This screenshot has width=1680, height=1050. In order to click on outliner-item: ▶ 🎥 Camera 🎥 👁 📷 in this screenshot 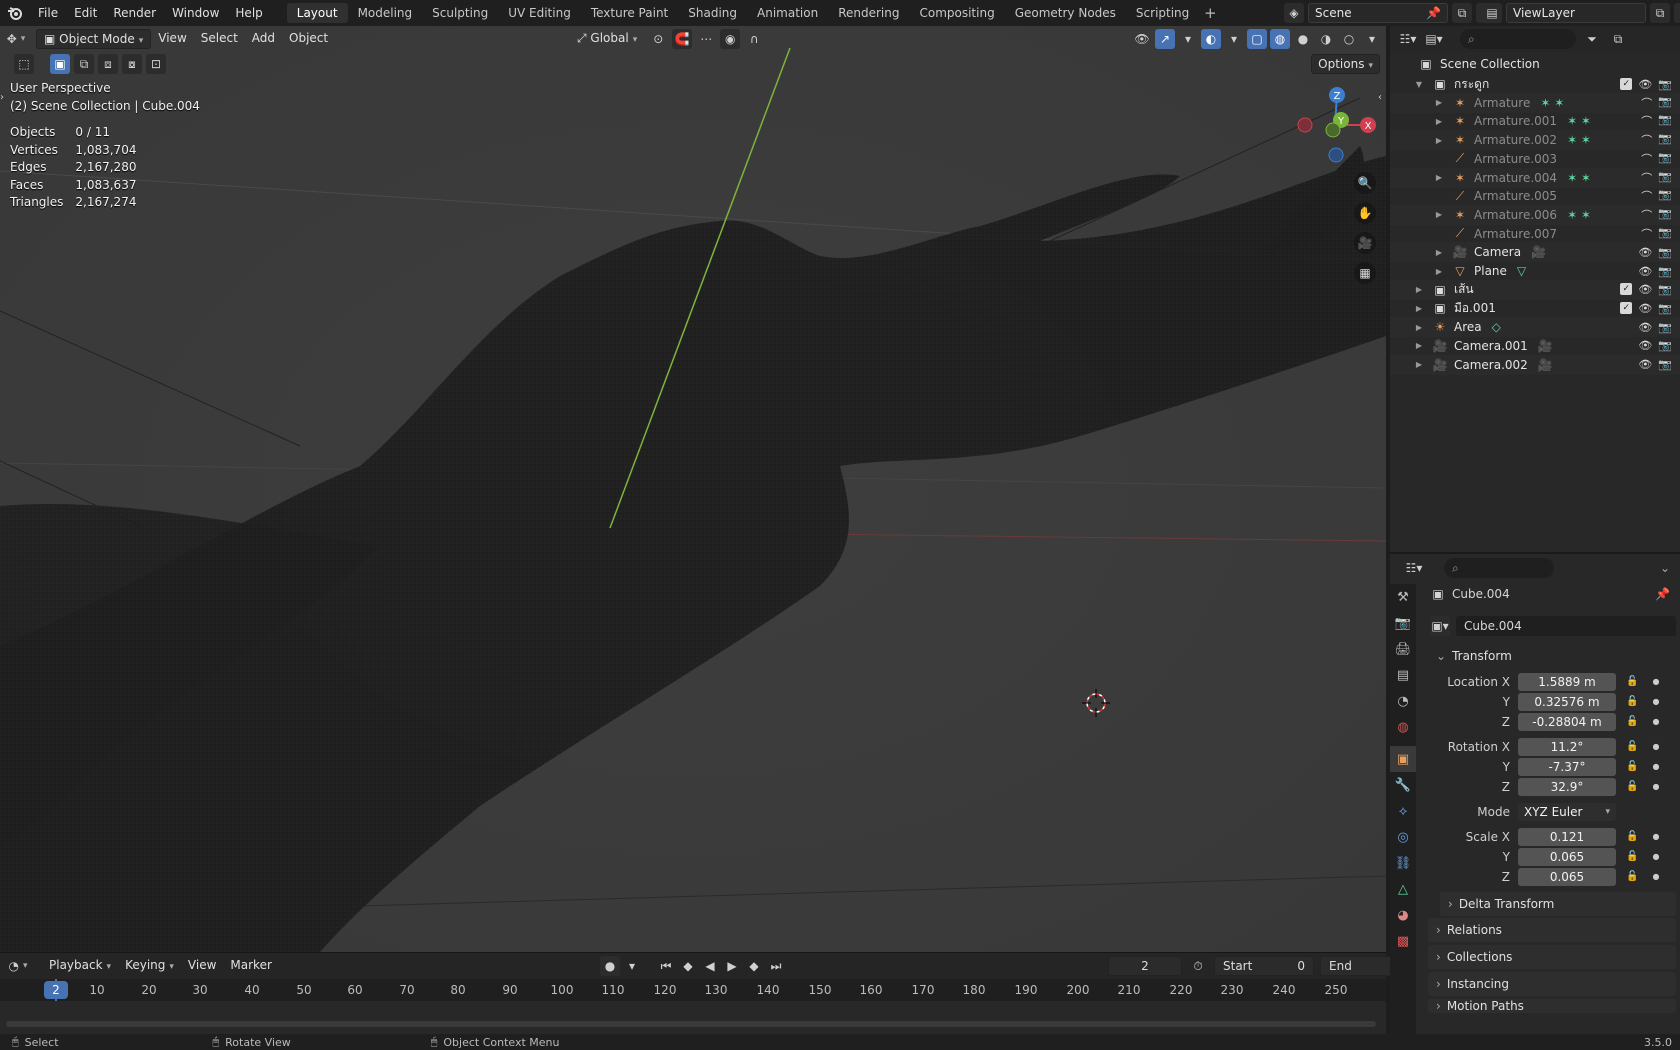, I will do `click(1535, 252)`.